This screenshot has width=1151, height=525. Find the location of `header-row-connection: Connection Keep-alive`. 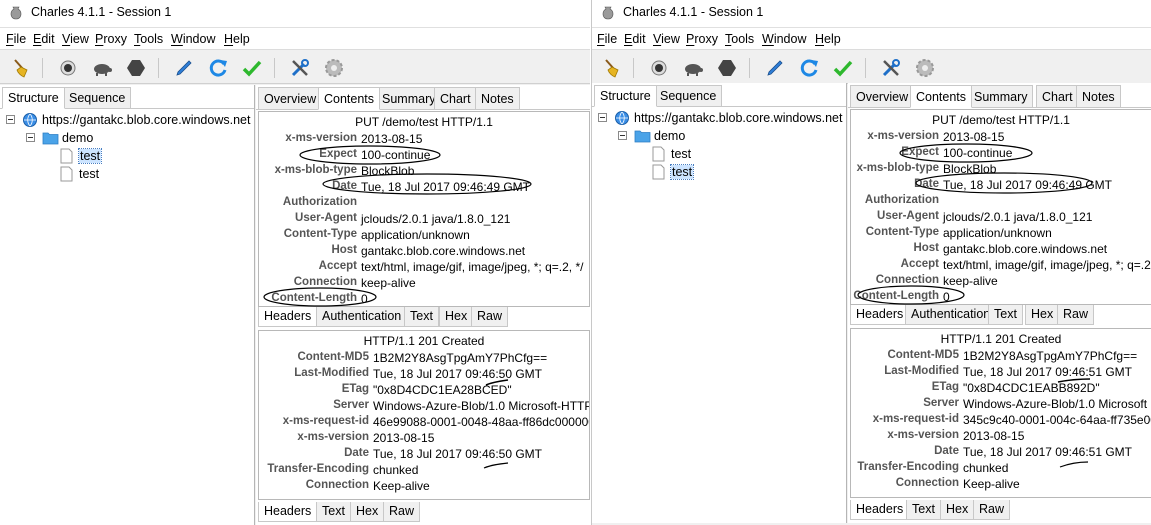

header-row-connection: Connection Keep-alive is located at coordinates (1001, 484).